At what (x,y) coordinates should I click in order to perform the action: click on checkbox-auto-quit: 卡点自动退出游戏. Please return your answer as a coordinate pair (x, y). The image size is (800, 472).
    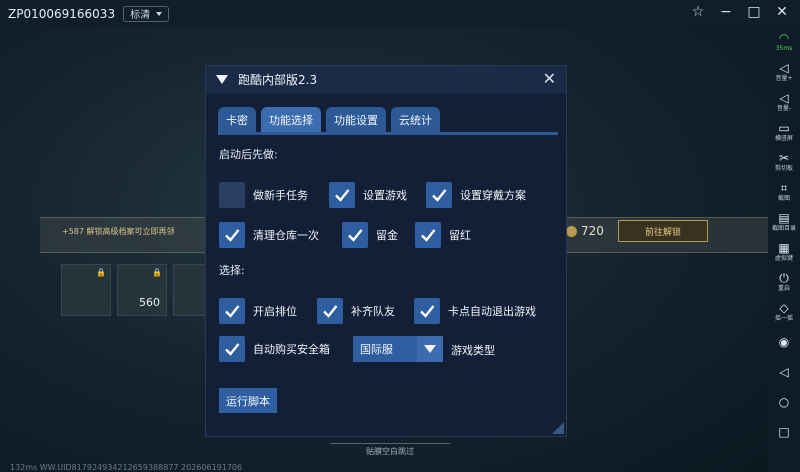
    Looking at the image, I should click on (475, 311).